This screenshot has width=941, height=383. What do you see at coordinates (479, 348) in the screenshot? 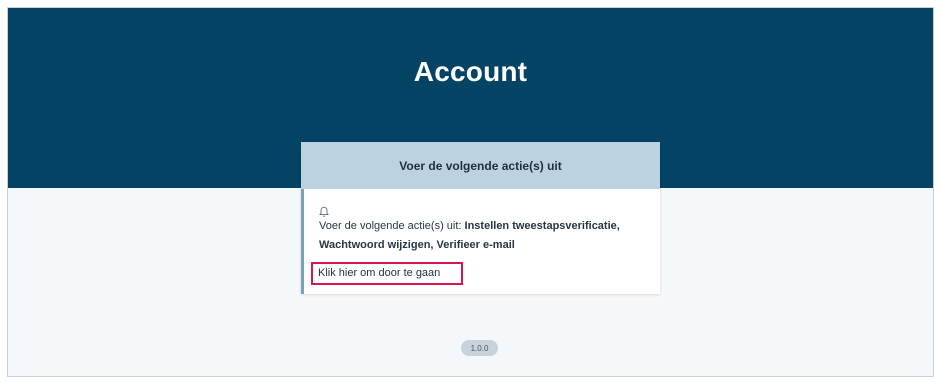
I see `version-badge: 1.0.0` at bounding box center [479, 348].